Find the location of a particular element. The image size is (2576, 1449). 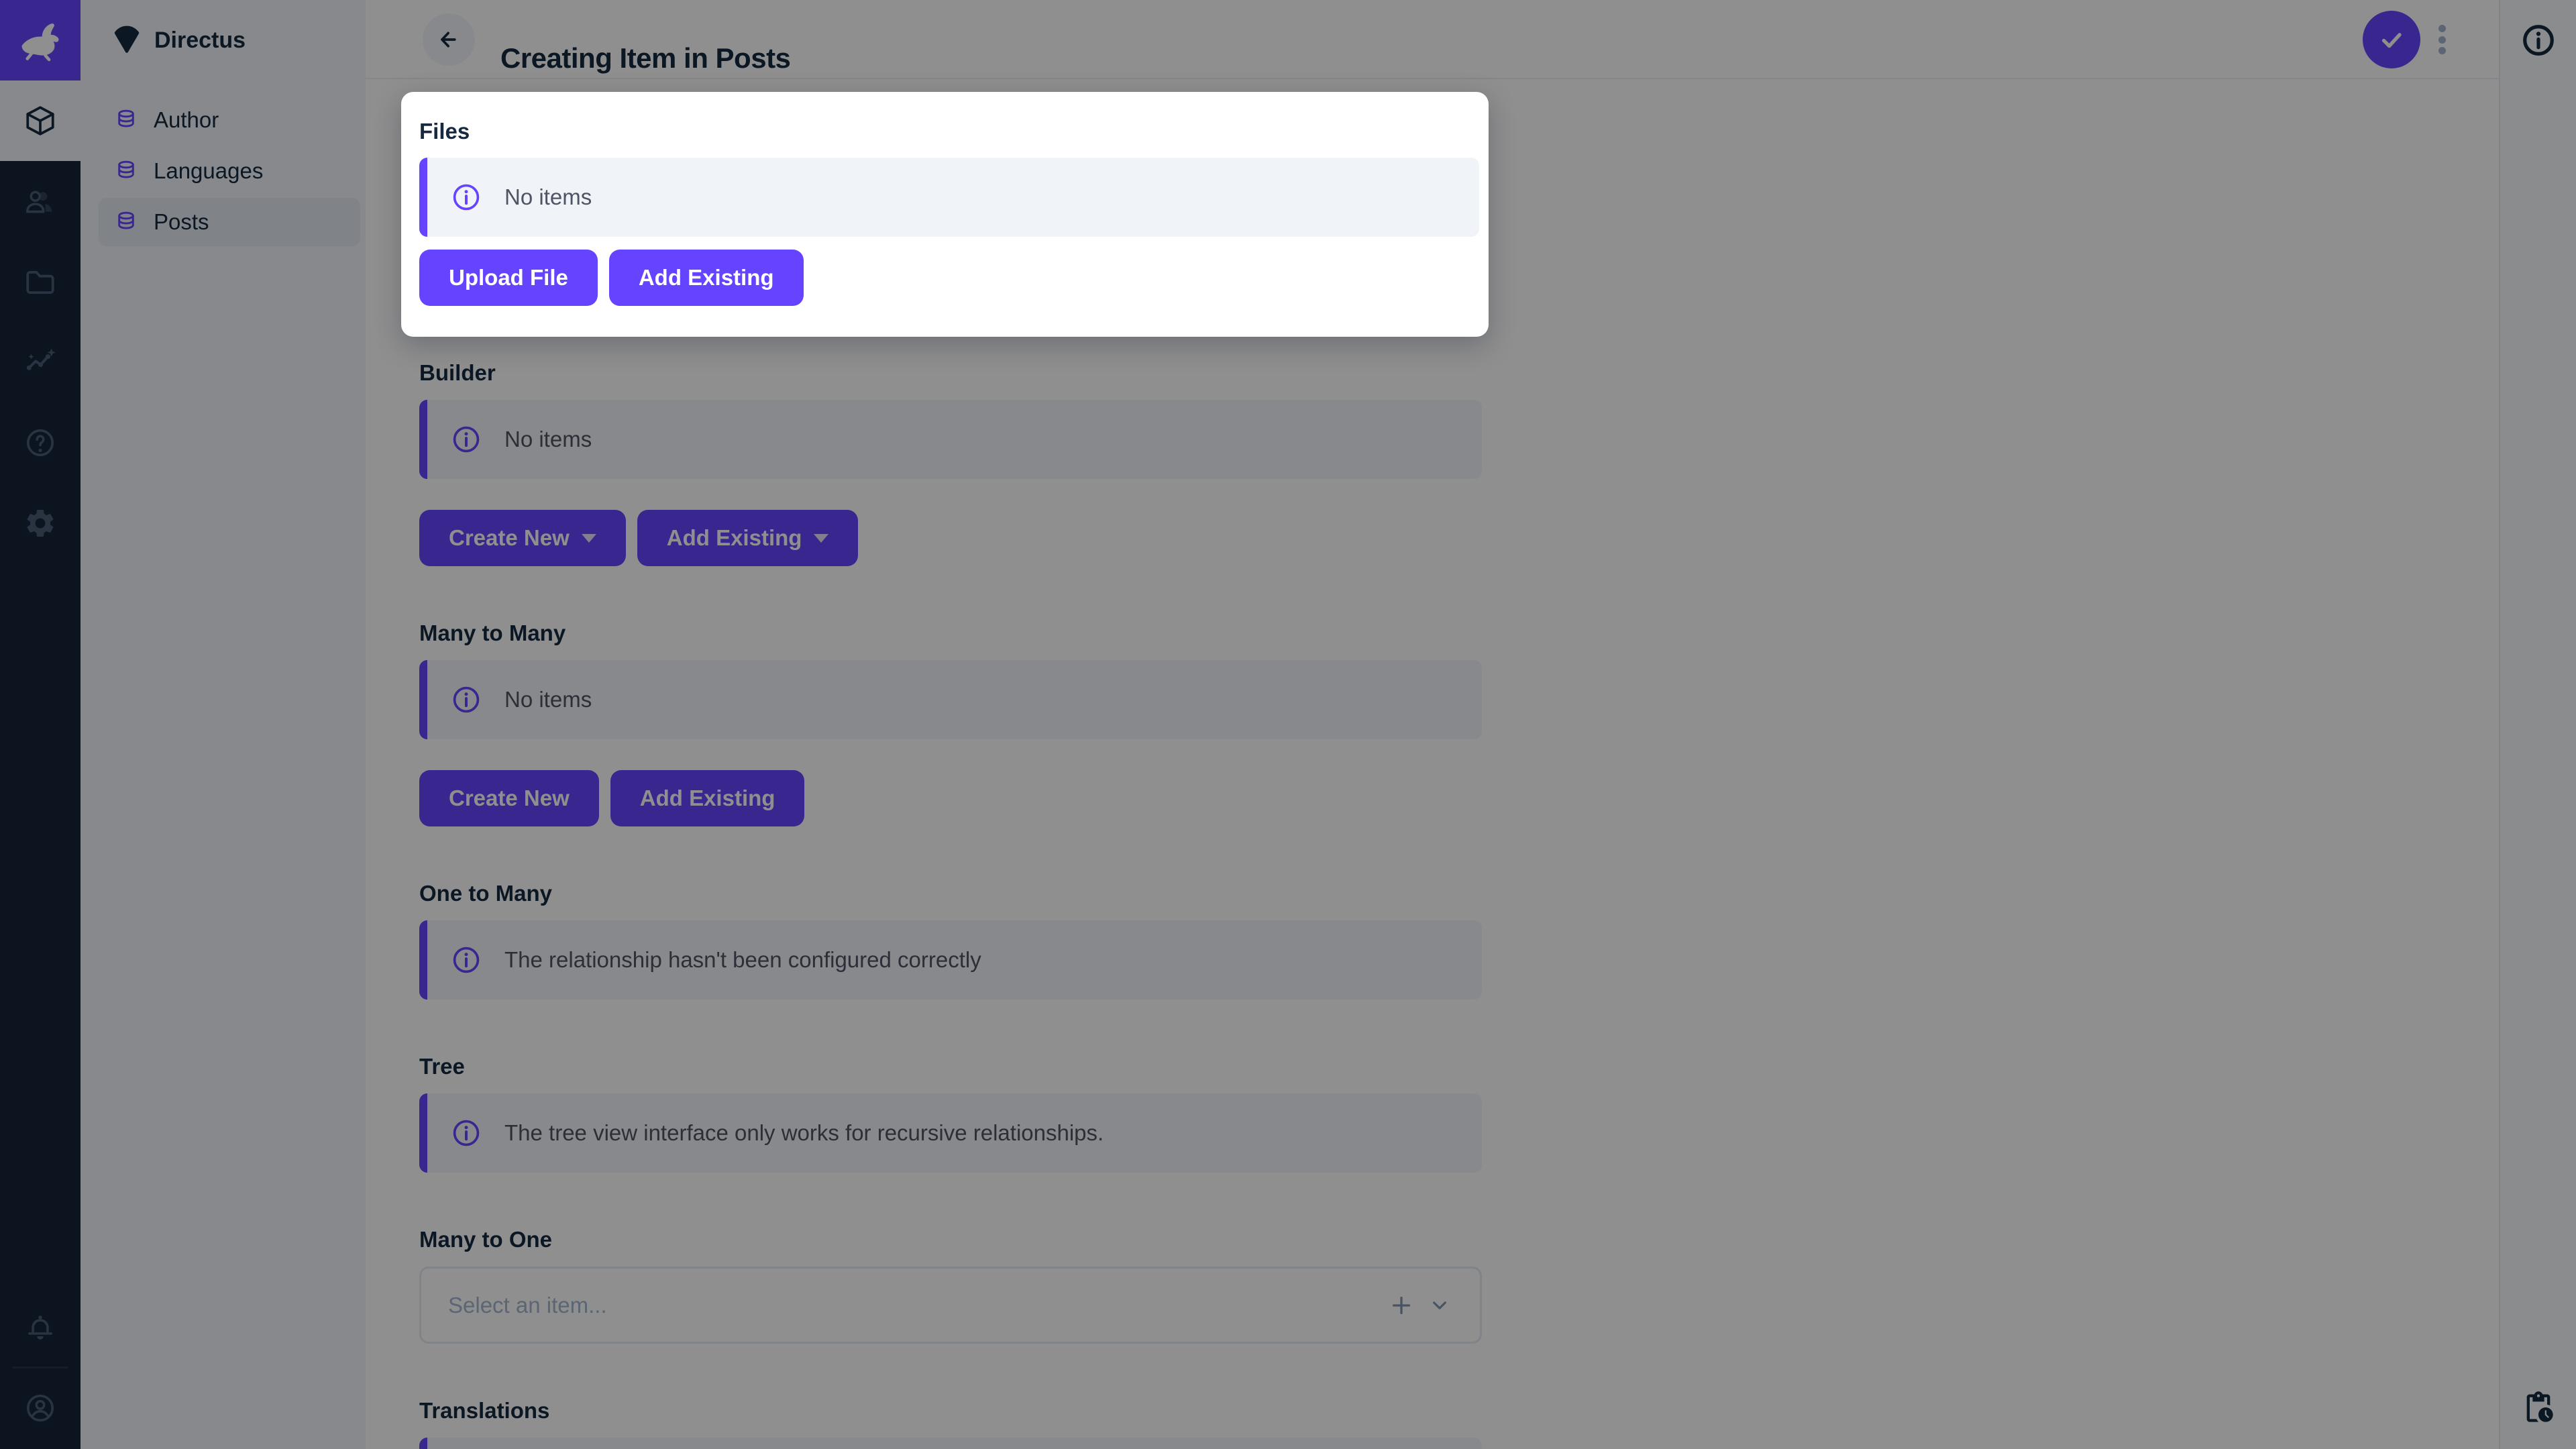

files-field-card: Files No items Upload File Add Existing is located at coordinates (945, 214).